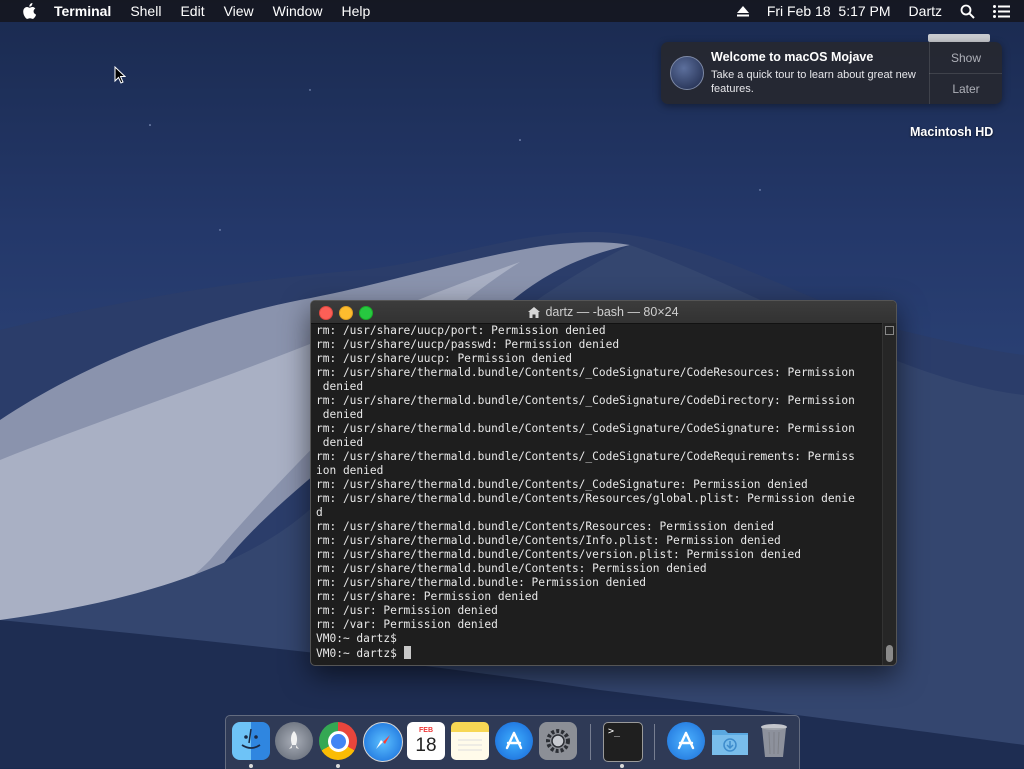 This screenshot has width=1024, height=769. Describe the element at coordinates (350, 470) in the screenshot. I see `terminal-line: ion denied` at that location.